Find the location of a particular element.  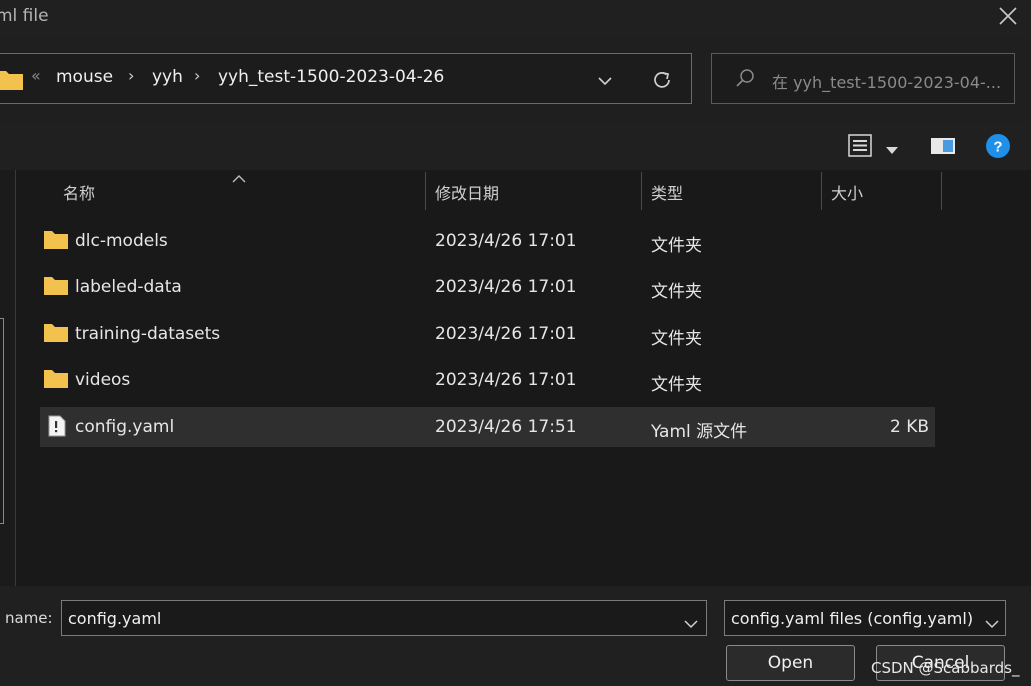

navigation-scrollbar is located at coordinates (2, 421).